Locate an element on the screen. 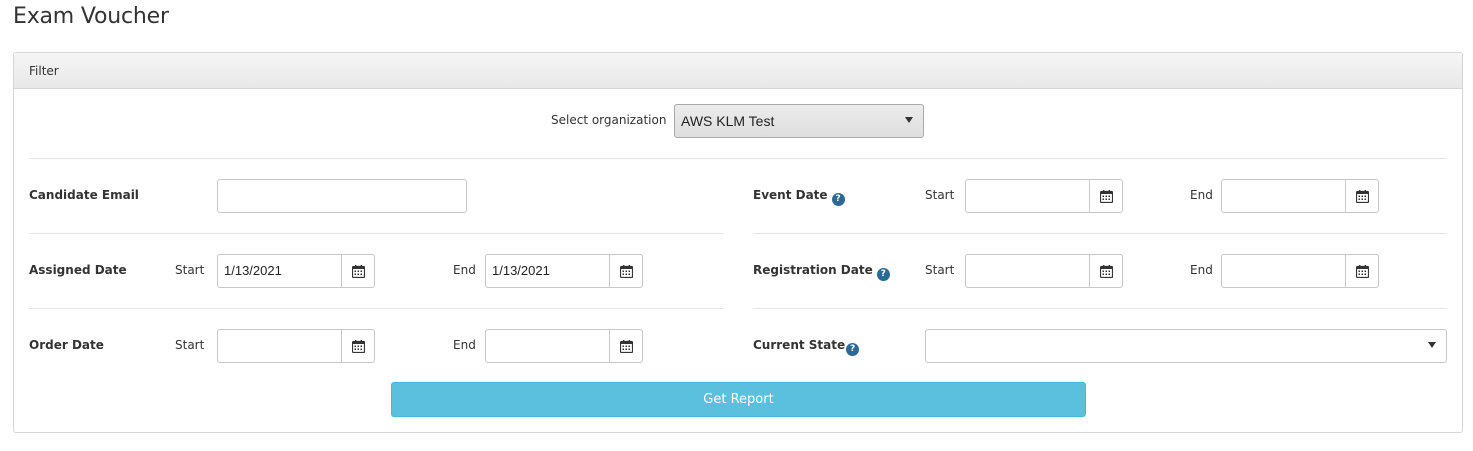 The image size is (1473, 451). current-state-select is located at coordinates (1186, 346).